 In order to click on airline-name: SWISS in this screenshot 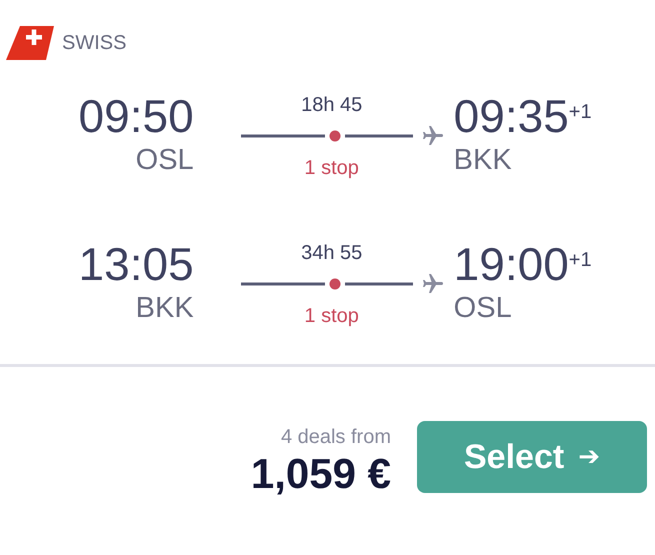, I will do `click(94, 43)`.